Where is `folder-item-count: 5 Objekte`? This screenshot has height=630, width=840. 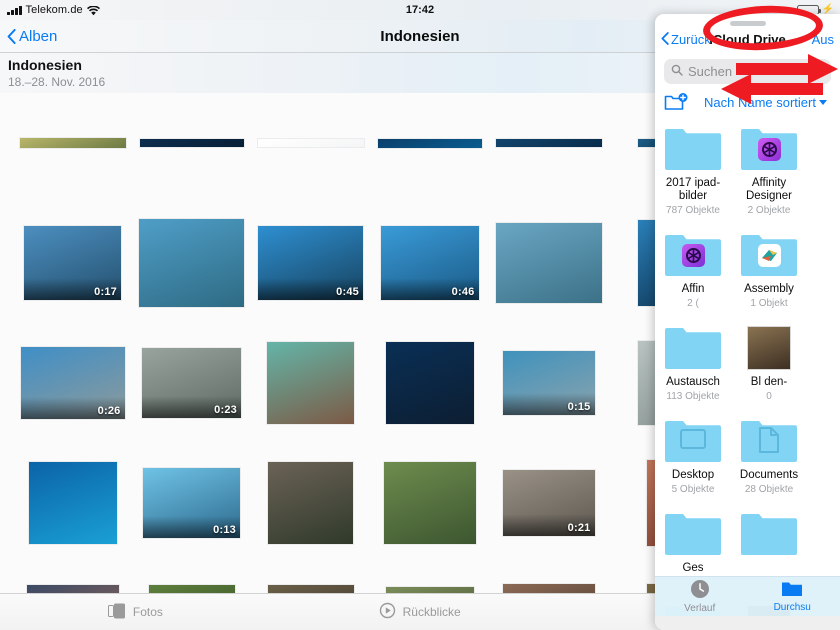
folder-item-count: 5 Objekte is located at coordinates (693, 489).